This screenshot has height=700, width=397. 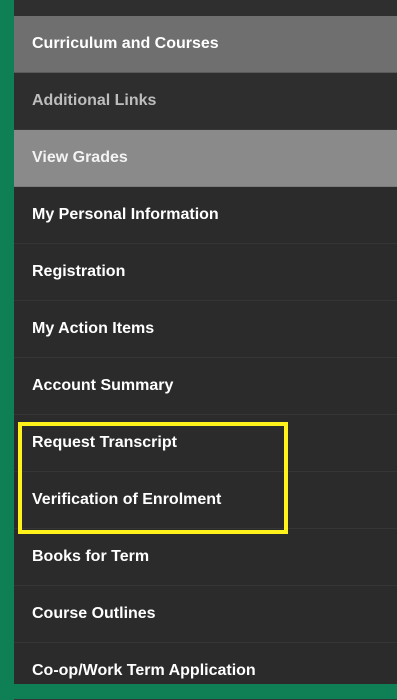 What do you see at coordinates (93, 328) in the screenshot?
I see `menu-item-label: My Action Items` at bounding box center [93, 328].